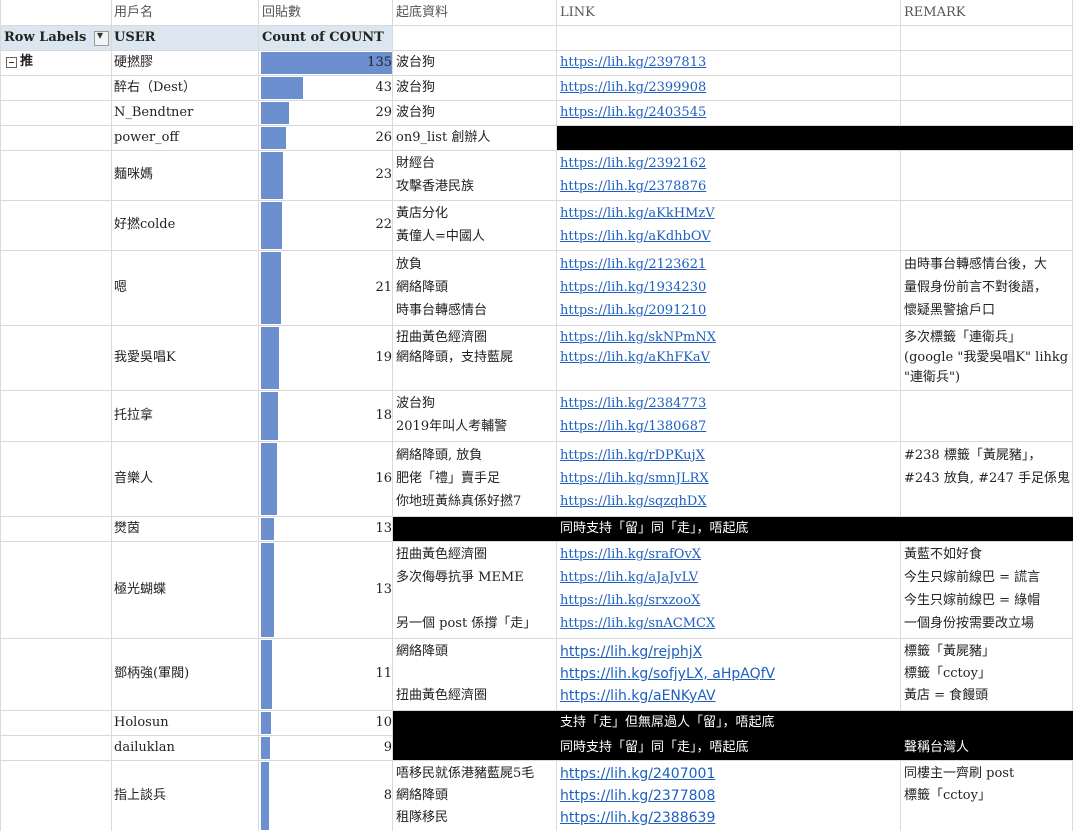  I want to click on count-cell: 11, so click(327, 674).